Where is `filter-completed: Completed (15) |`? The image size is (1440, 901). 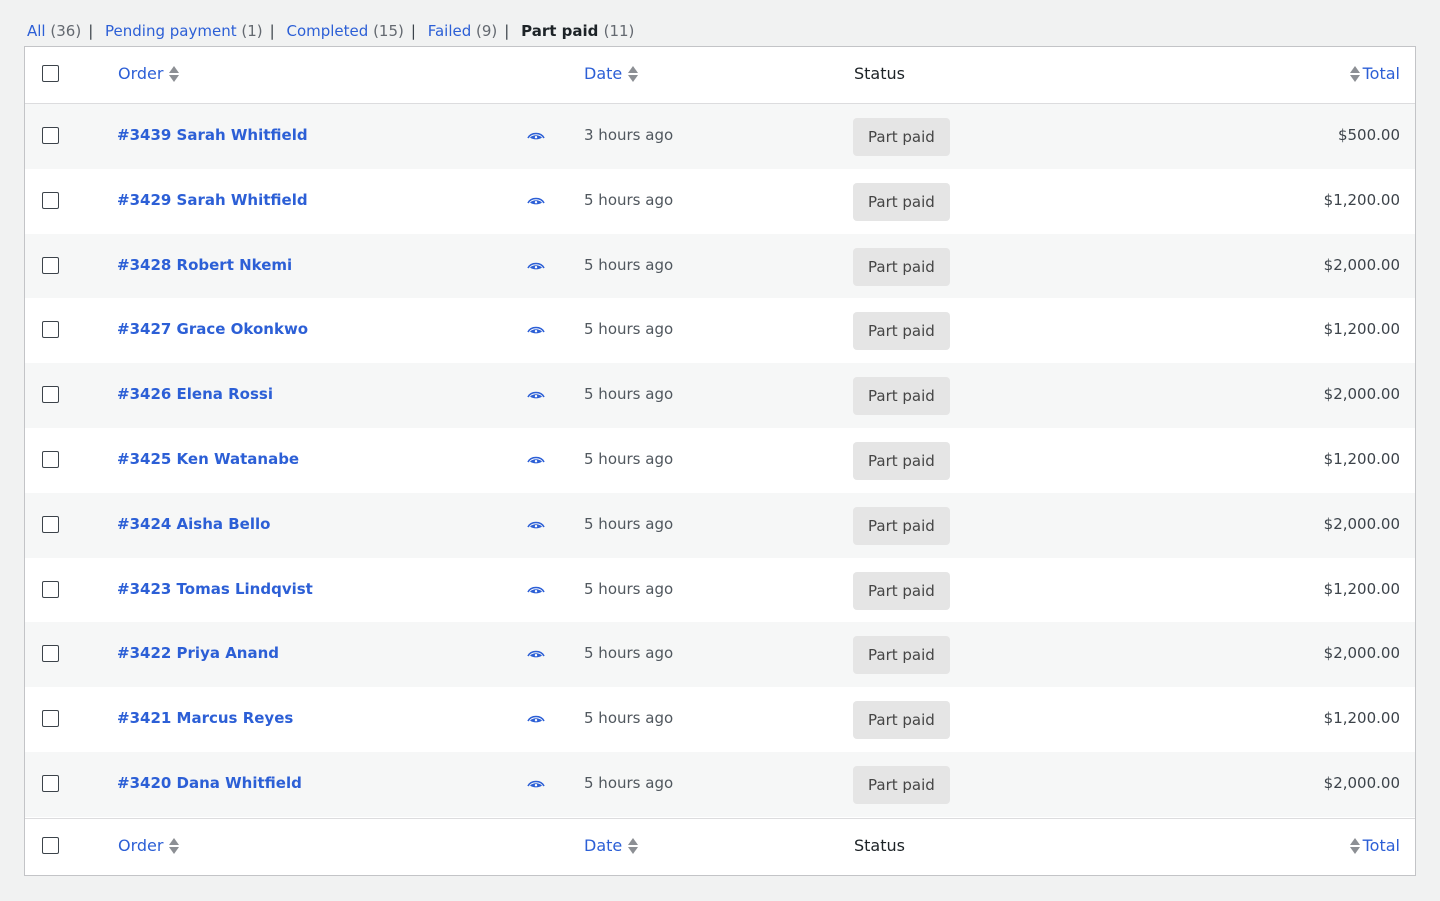
filter-completed: Completed (15) | is located at coordinates (356, 31).